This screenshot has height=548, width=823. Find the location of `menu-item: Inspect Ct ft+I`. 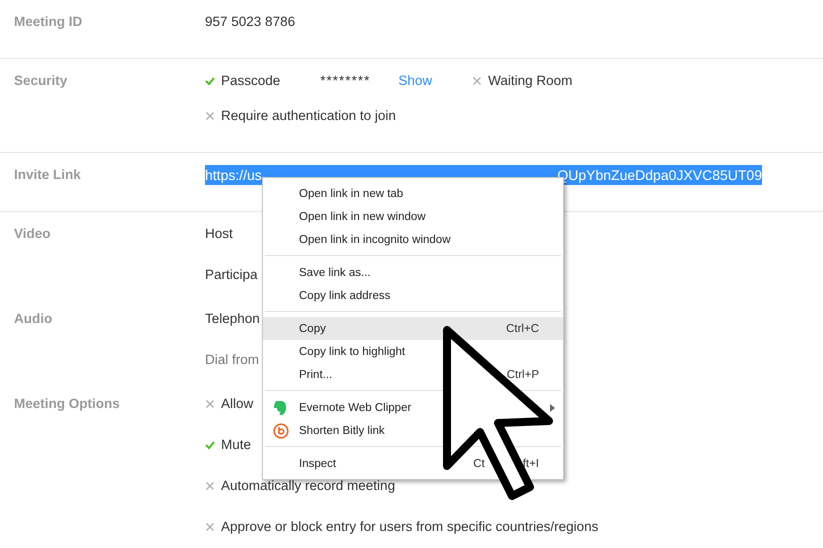

menu-item: Inspect Ct ft+I is located at coordinates (413, 463).